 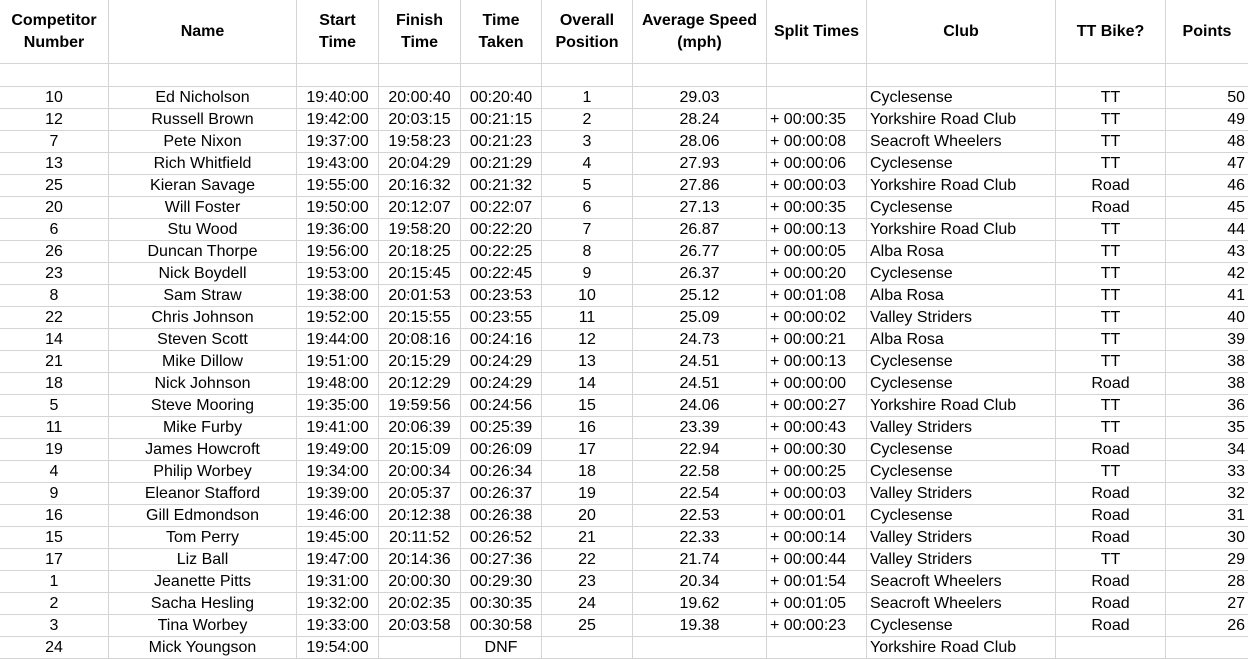 What do you see at coordinates (202, 119) in the screenshot?
I see `name-cell: Russell Brown` at bounding box center [202, 119].